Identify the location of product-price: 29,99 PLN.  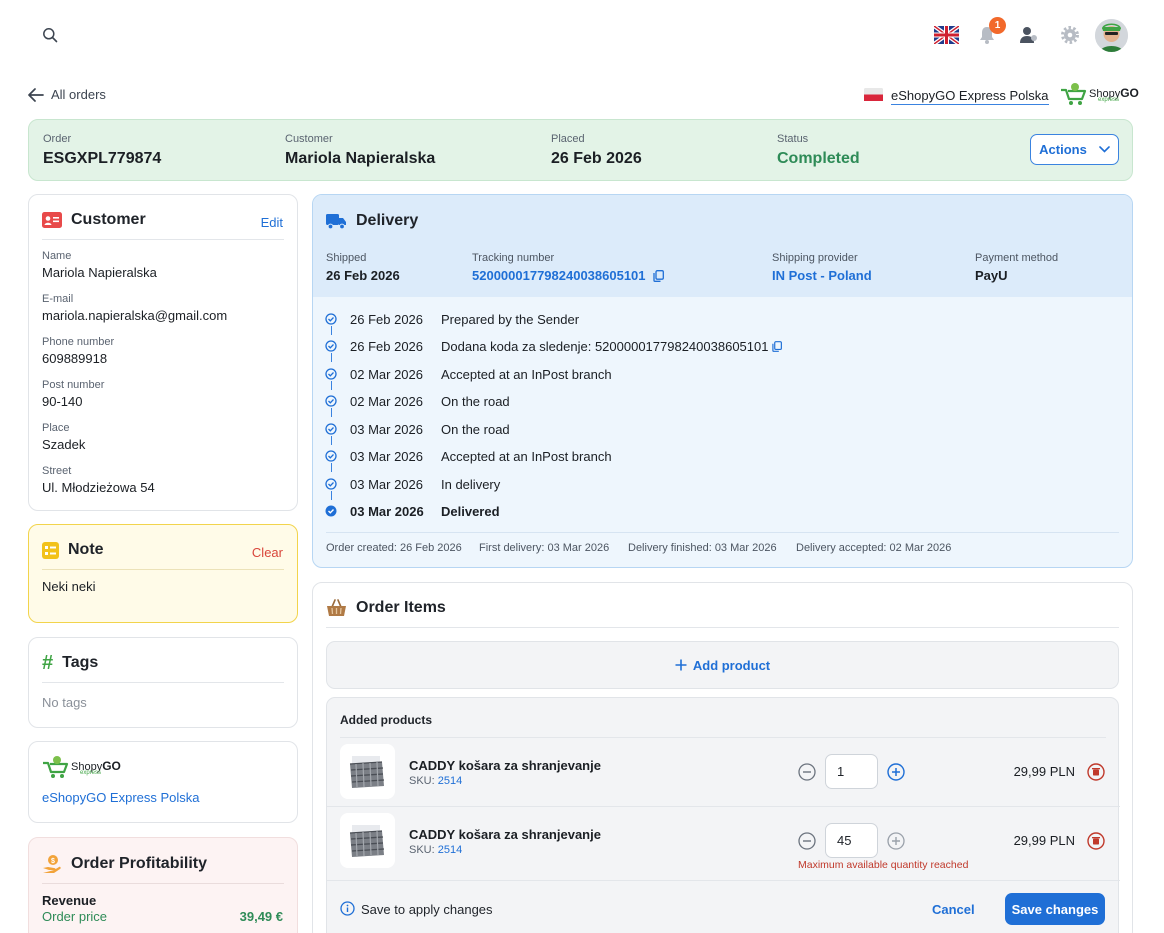
(1044, 771).